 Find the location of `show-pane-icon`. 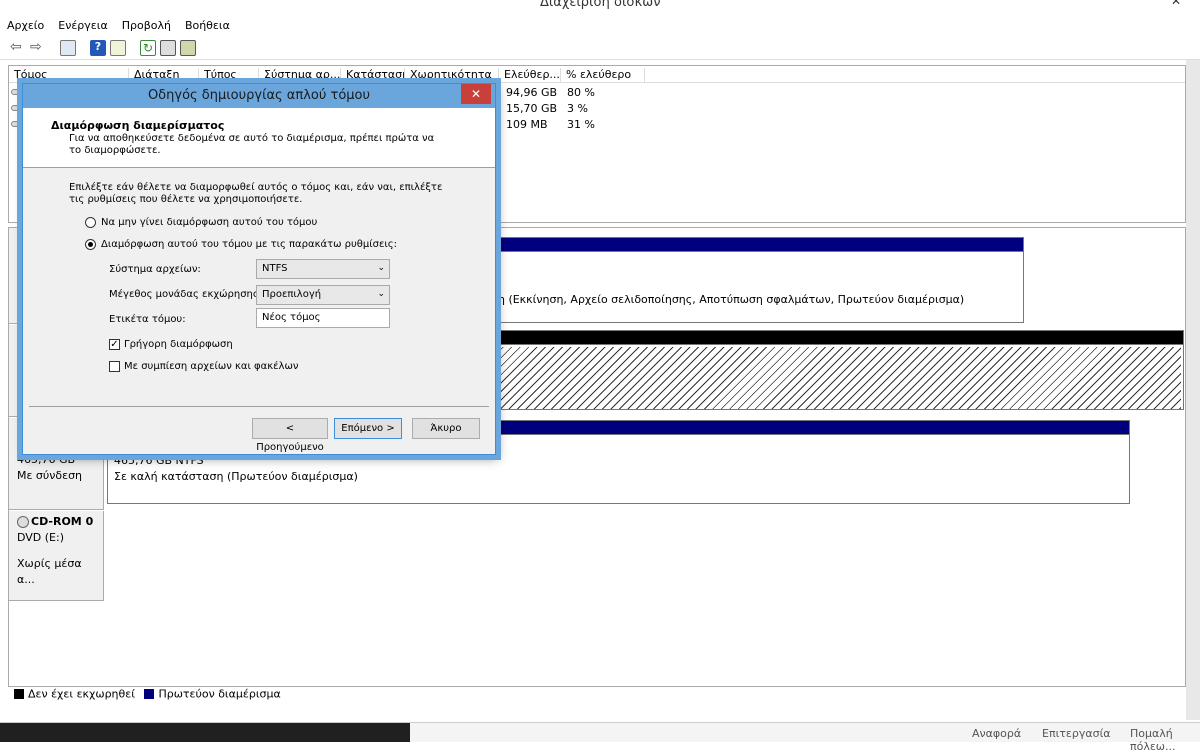

show-pane-icon is located at coordinates (118, 48).